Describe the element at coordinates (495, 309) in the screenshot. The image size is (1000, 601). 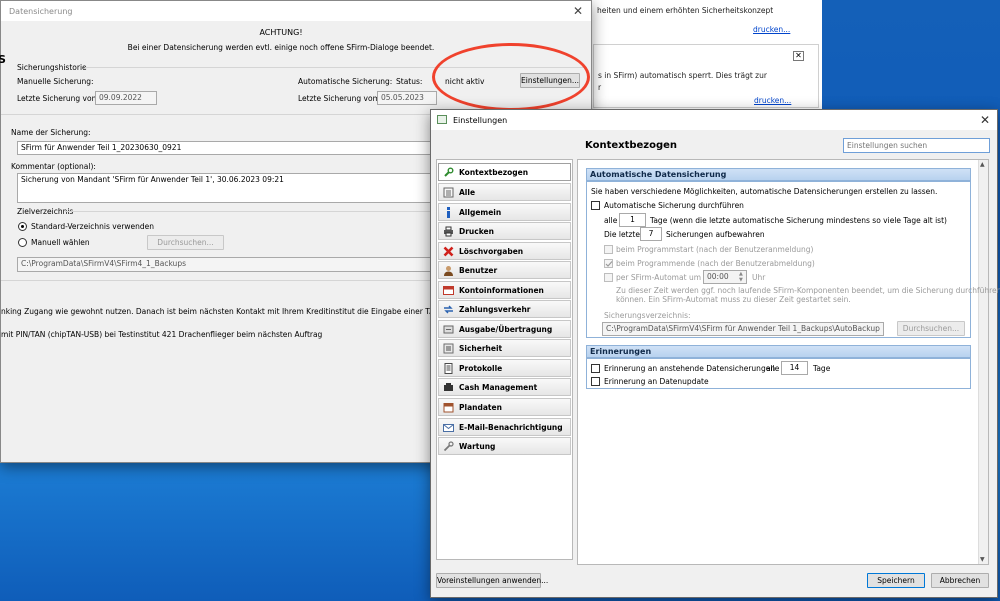
I see `nav-item-label: Zahlungsverkehr` at that location.